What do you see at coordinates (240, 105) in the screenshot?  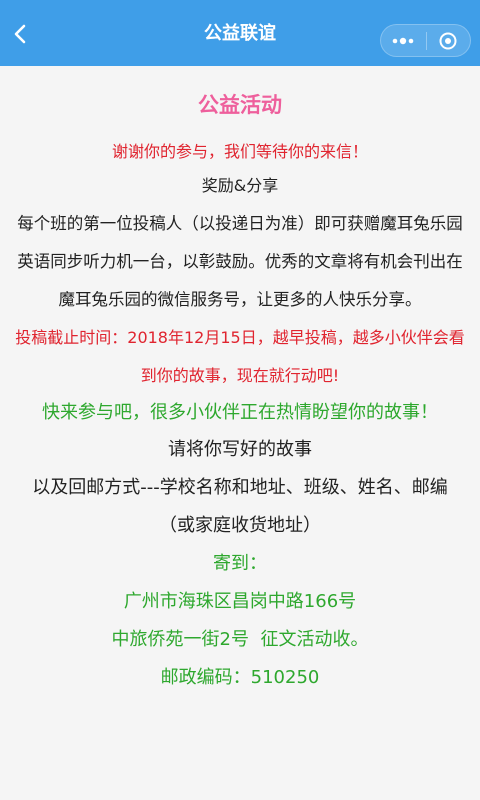 I see `article-heading: 公益活动` at bounding box center [240, 105].